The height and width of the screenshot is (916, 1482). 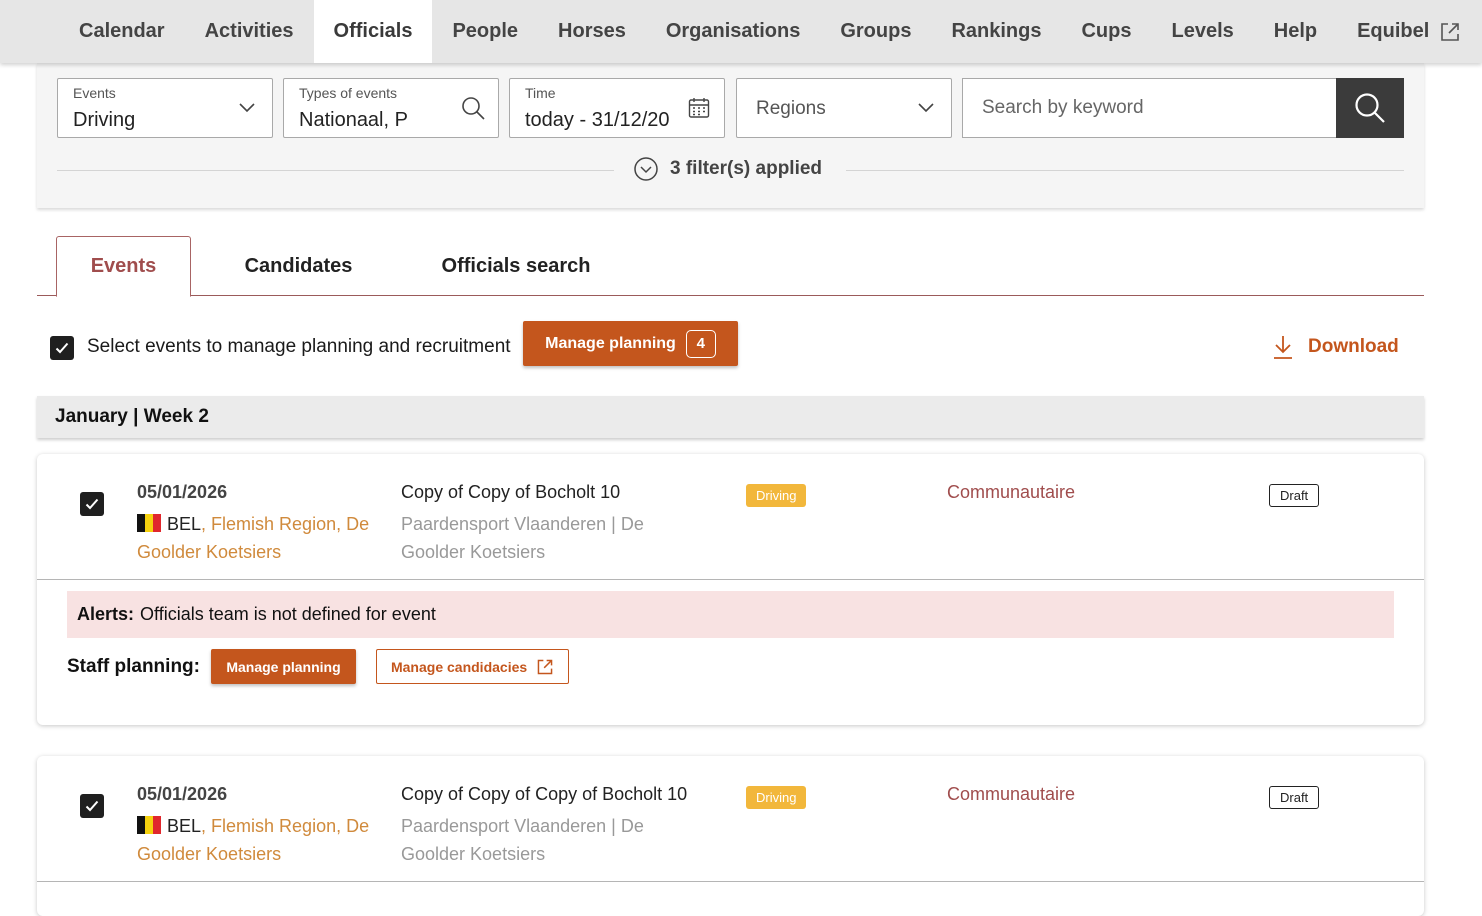 I want to click on week-header-text: January | Week 2, so click(x=132, y=416).